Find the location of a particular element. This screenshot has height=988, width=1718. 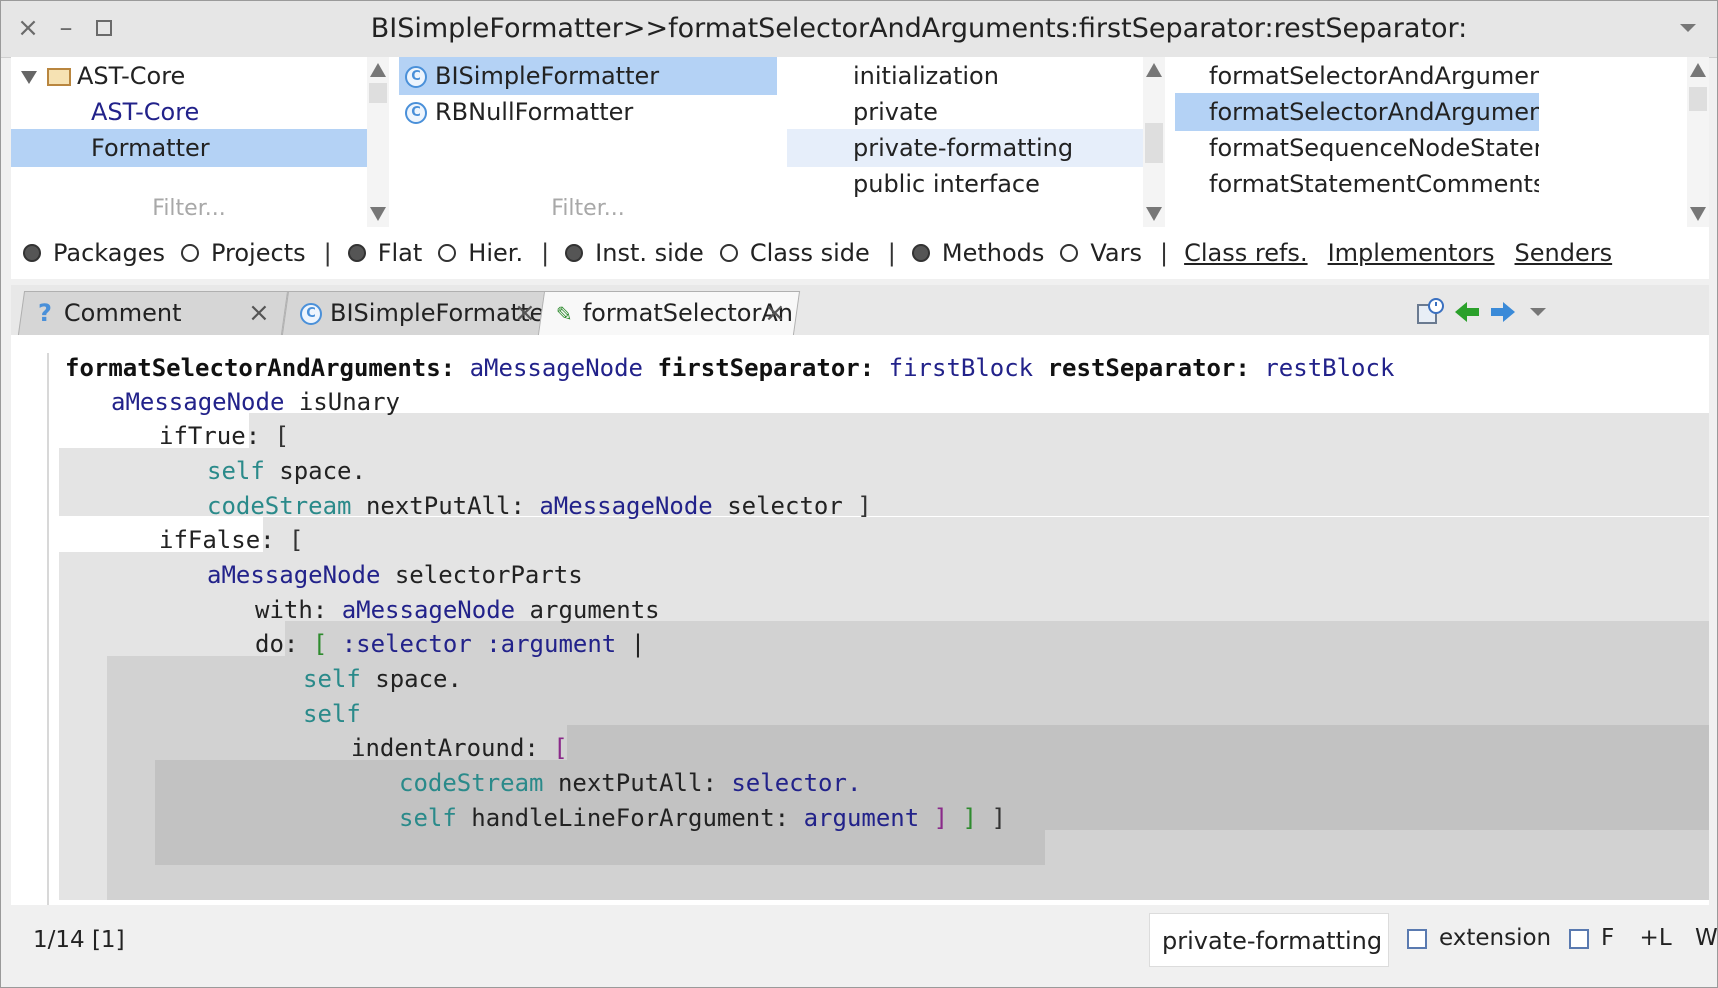

implementors-link: Implementors is located at coordinates (1411, 253).